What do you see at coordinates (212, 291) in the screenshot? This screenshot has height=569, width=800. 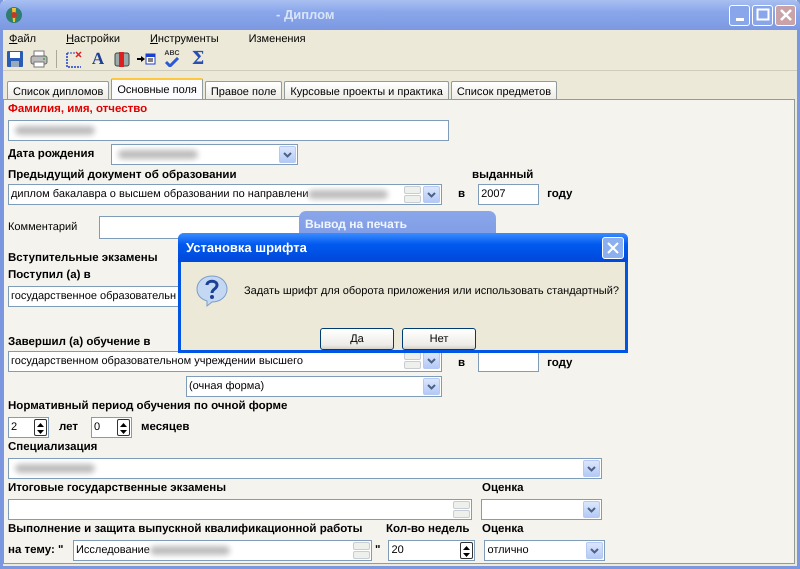 I see `question-icon` at bounding box center [212, 291].